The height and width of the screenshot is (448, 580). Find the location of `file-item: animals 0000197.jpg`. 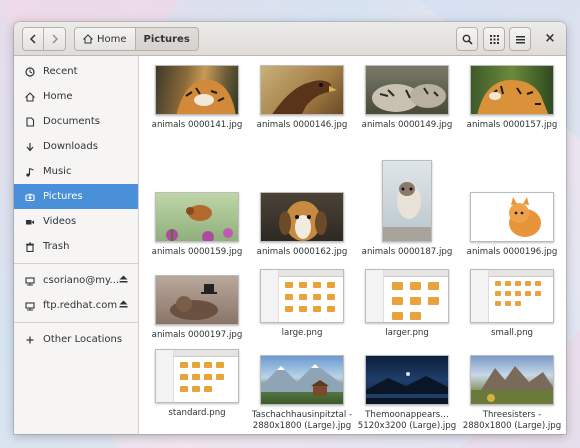

file-item: animals 0000197.jpg is located at coordinates (197, 308).